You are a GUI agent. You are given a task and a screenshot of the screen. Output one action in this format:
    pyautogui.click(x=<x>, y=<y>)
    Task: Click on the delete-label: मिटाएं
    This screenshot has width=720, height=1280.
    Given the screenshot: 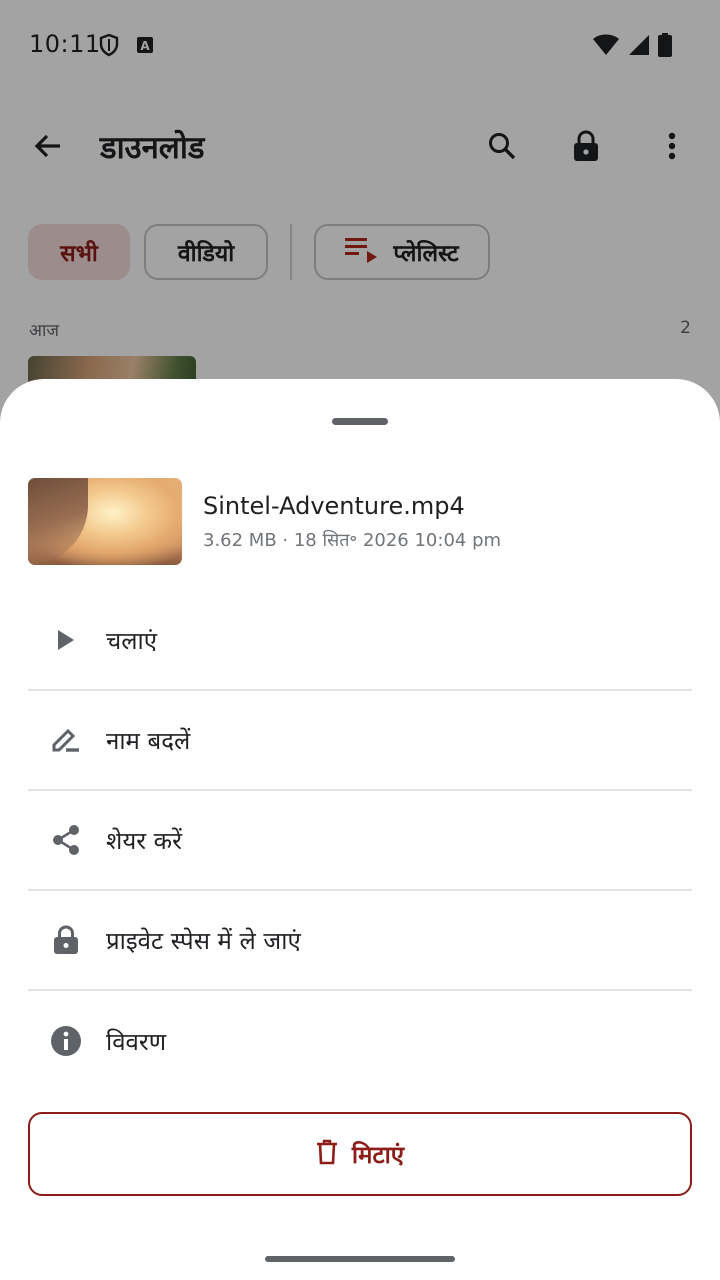 What is the action you would take?
    pyautogui.click(x=378, y=1154)
    